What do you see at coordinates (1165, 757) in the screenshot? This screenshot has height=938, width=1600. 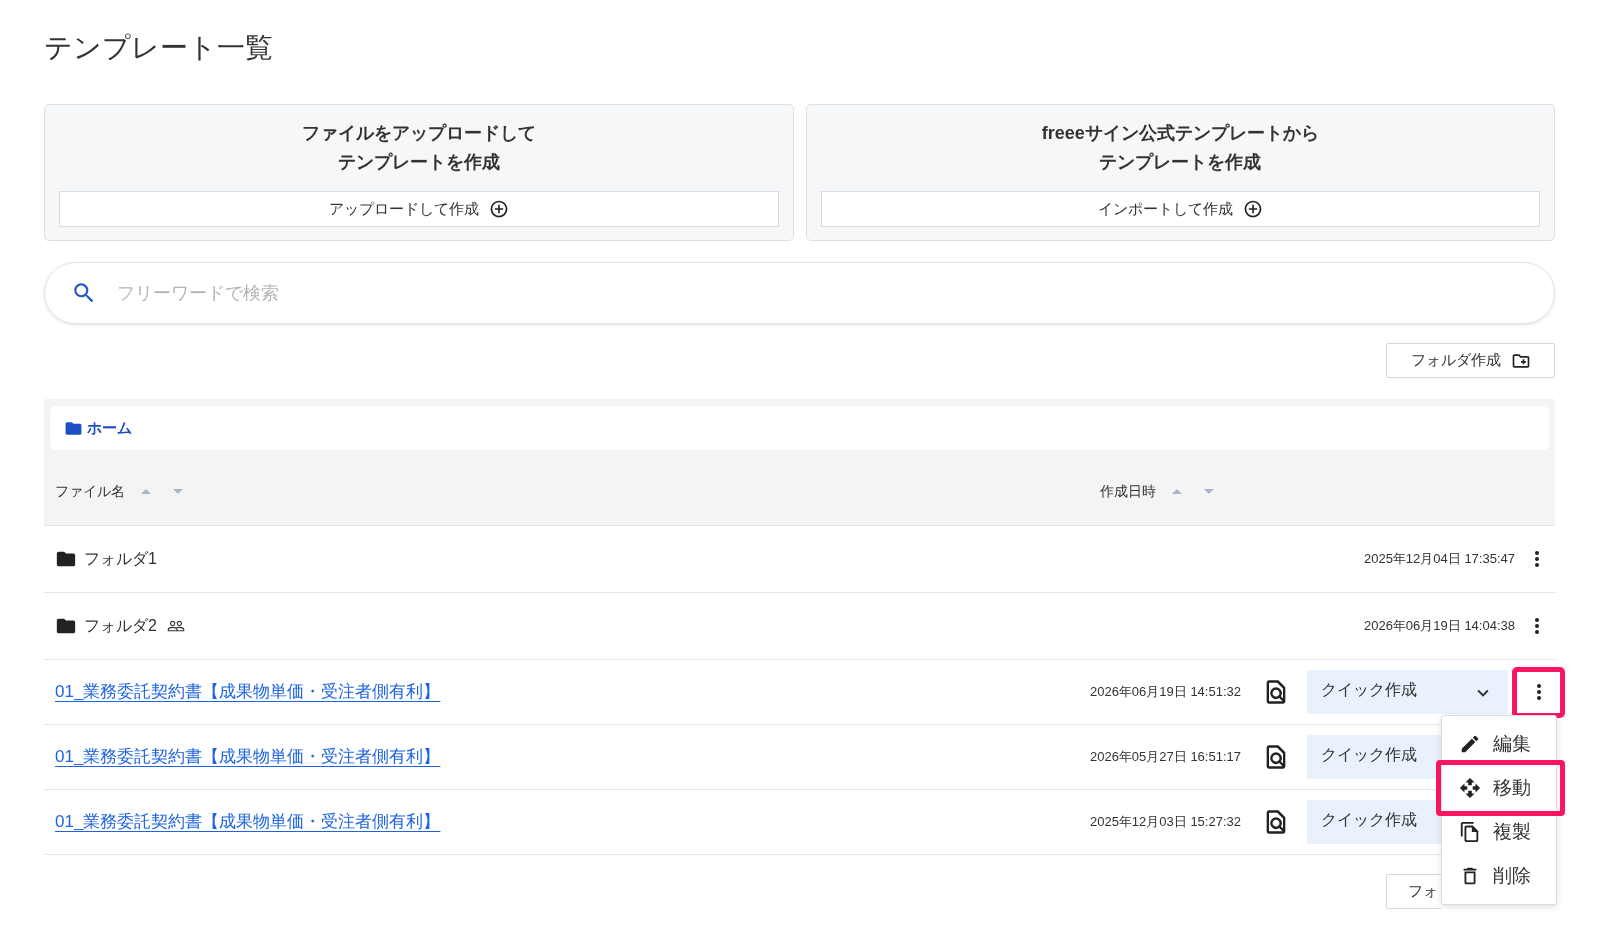 I see `created-date: 2026年05月27日 16:51:17` at bounding box center [1165, 757].